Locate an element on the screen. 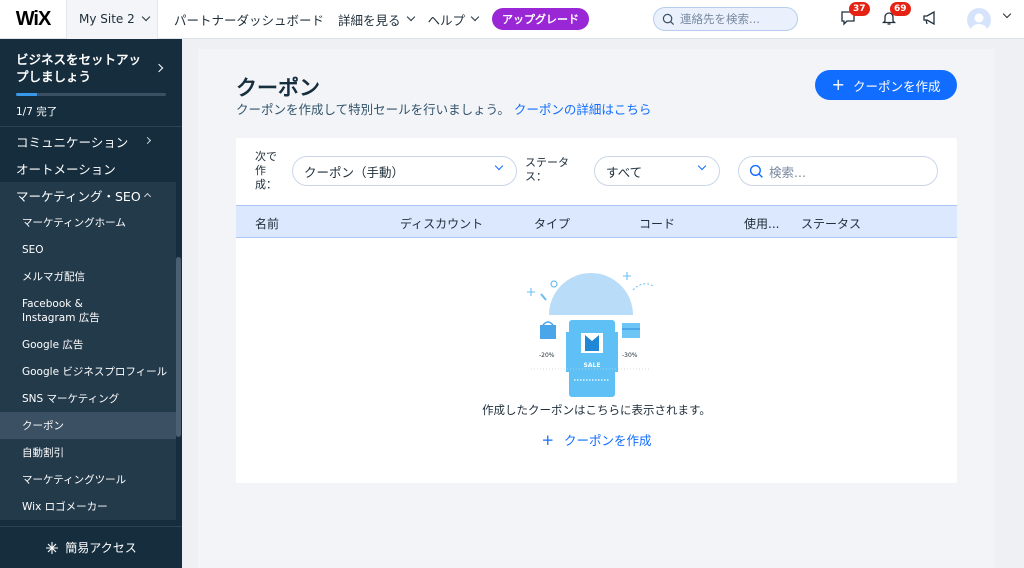  type-filter-select: クーポン（手動） is located at coordinates (404, 171).